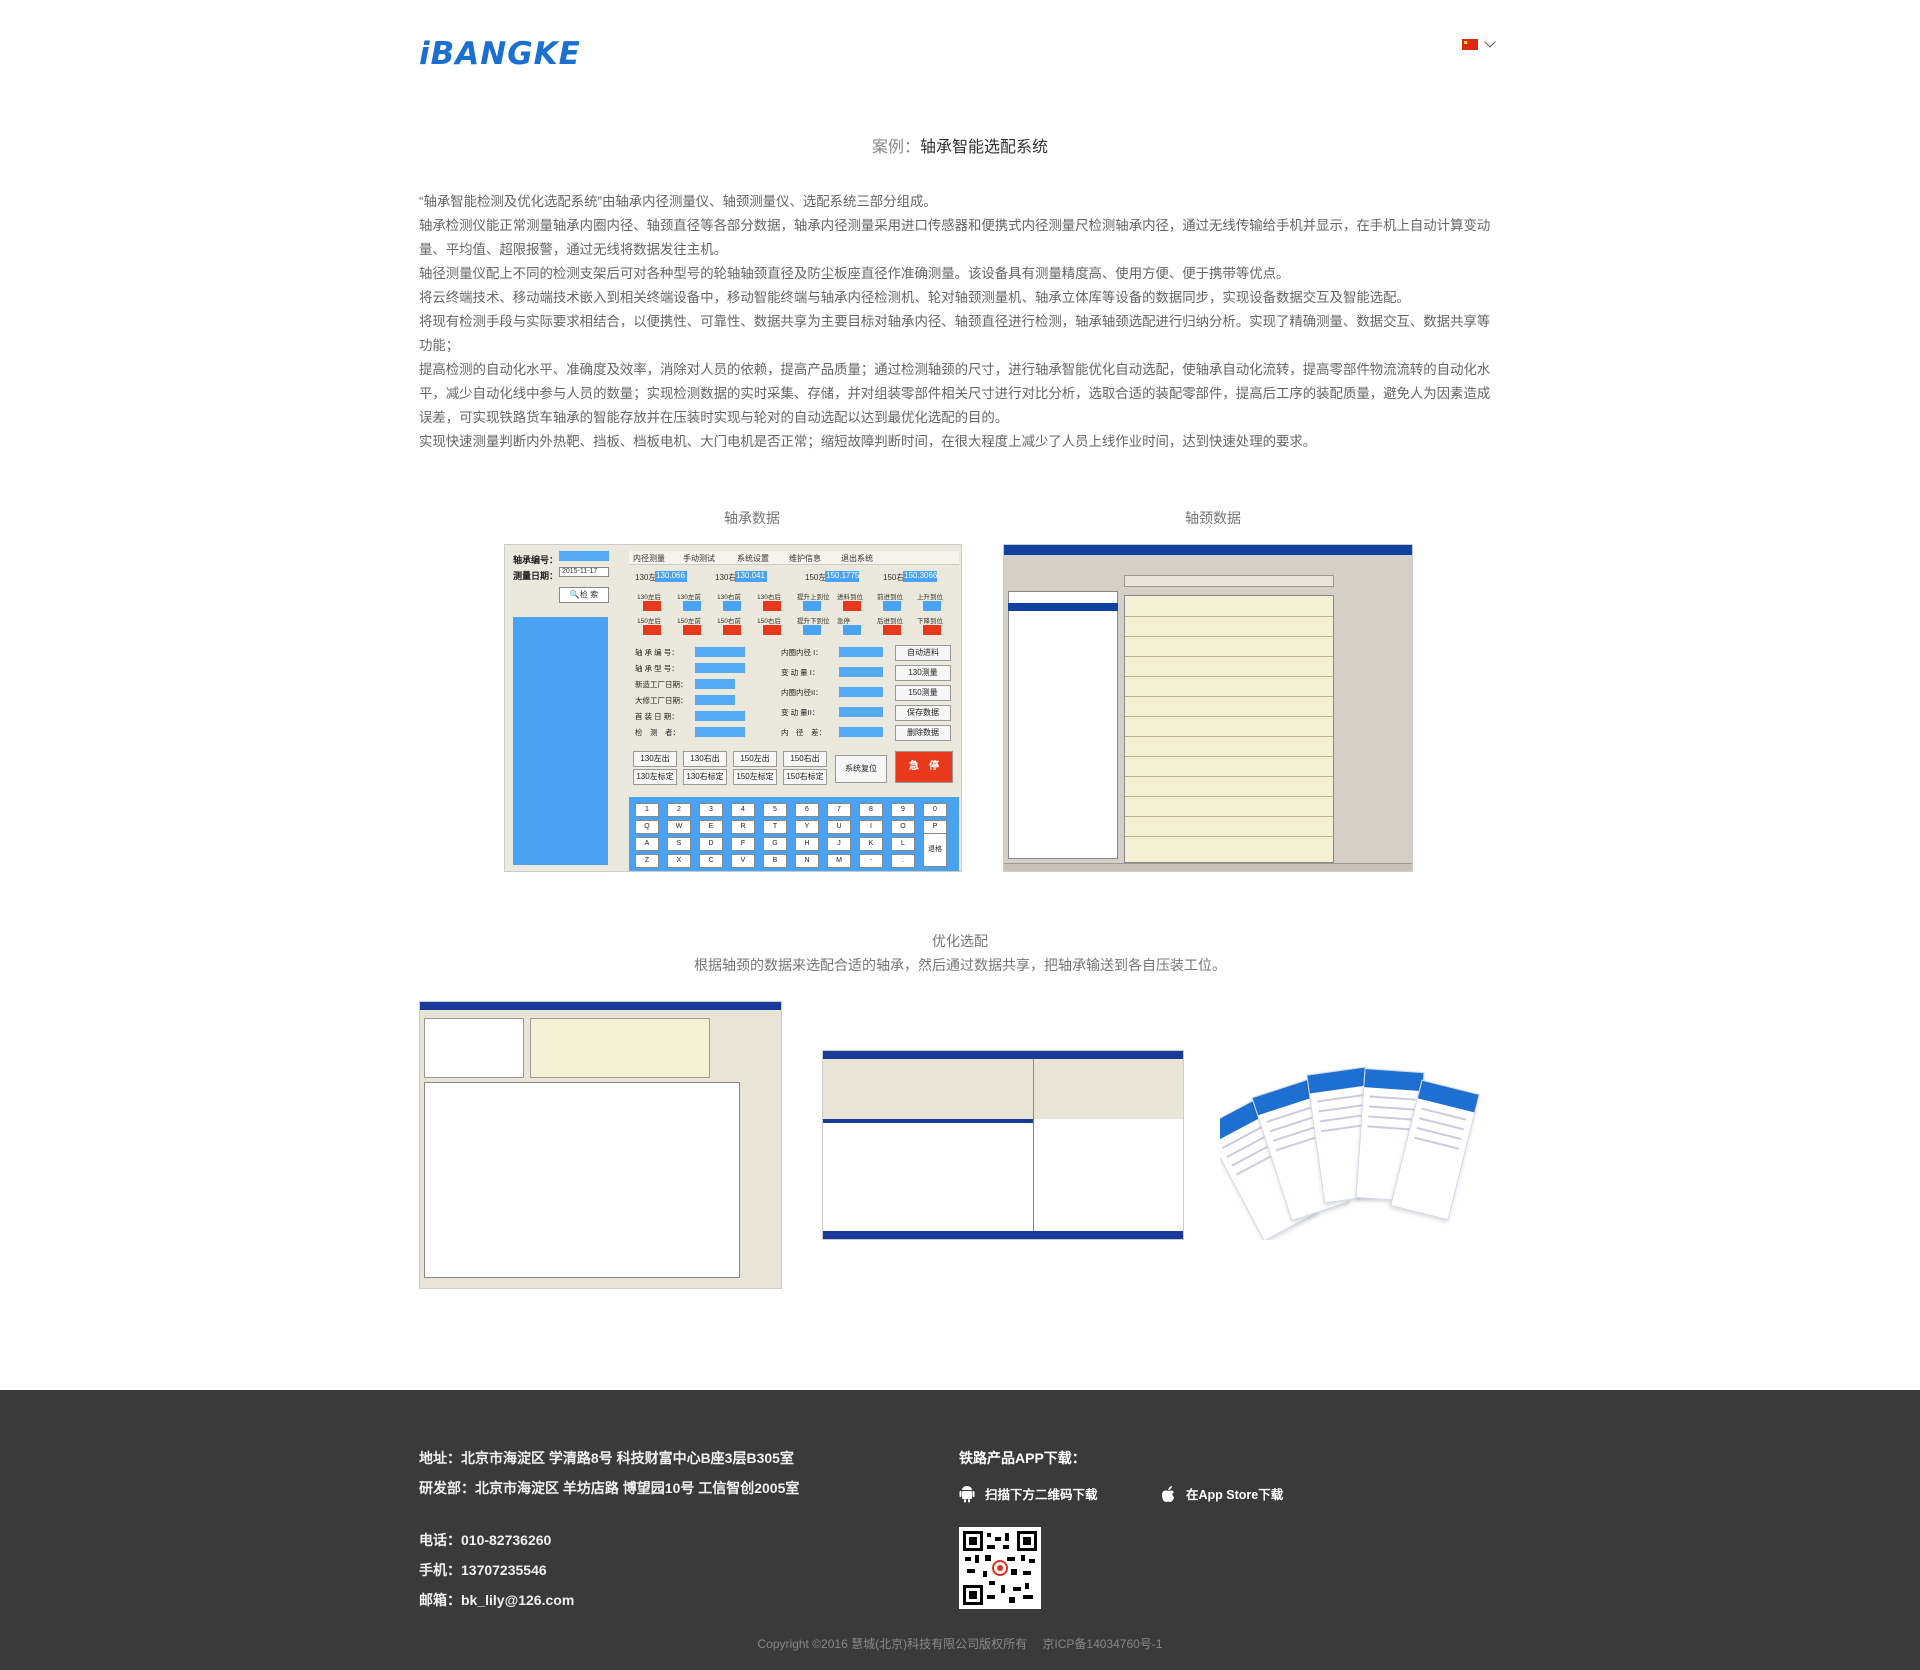  Describe the element at coordinates (923, 693) in the screenshot. I see `measure-150-button: 150测量` at that location.